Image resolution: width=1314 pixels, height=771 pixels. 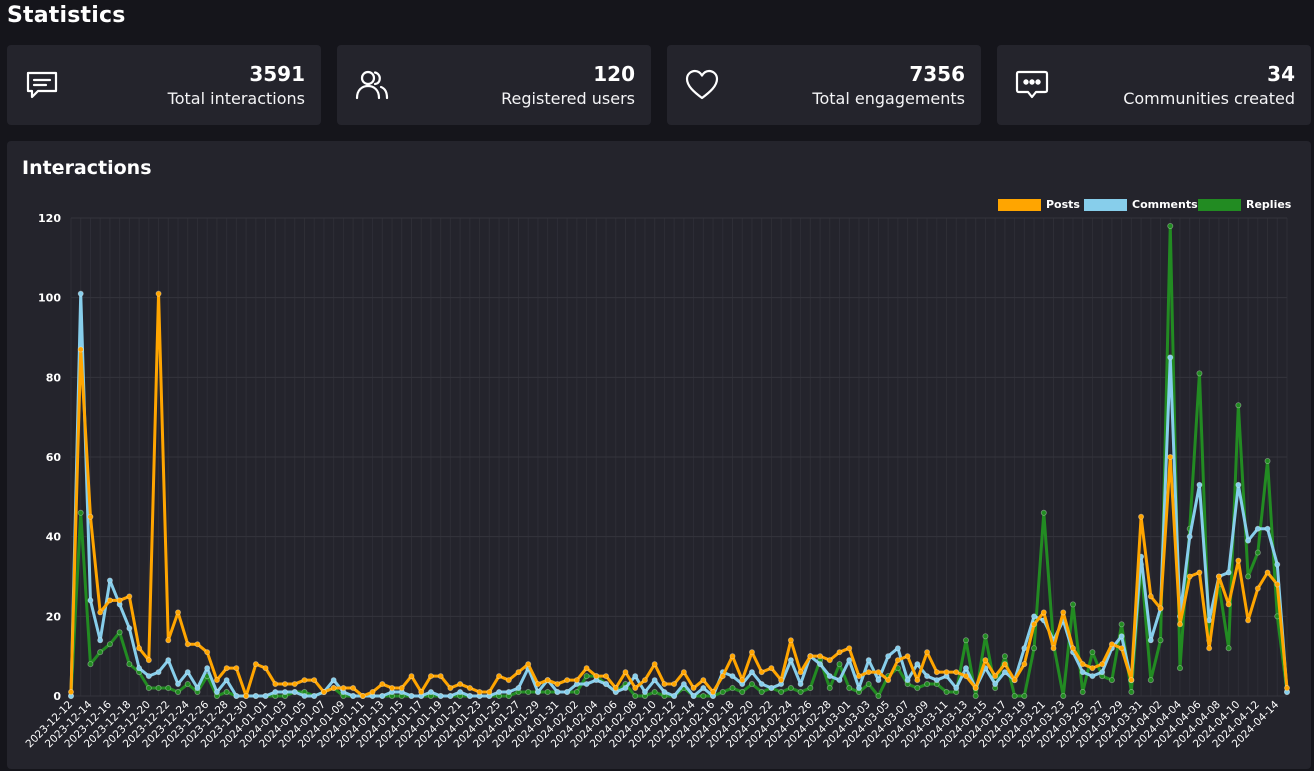 What do you see at coordinates (1105, 205) in the screenshot?
I see `legend-swatch-comments` at bounding box center [1105, 205].